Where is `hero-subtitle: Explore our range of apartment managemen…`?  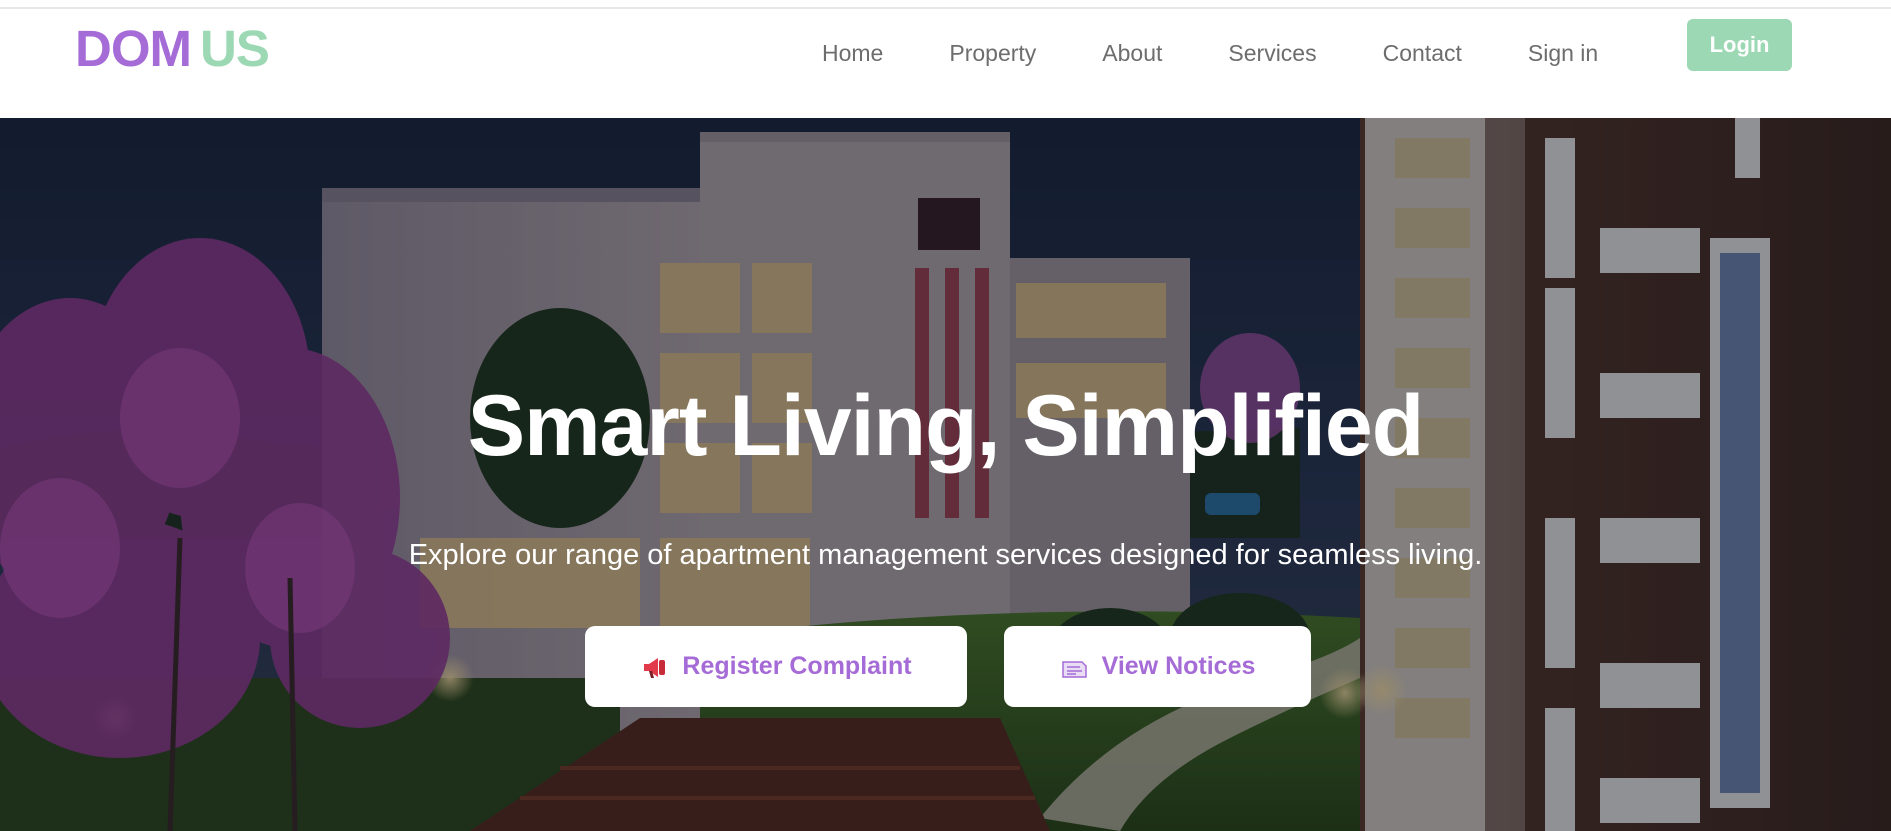
hero-subtitle: Explore our range of apartment managemen… is located at coordinates (945, 555).